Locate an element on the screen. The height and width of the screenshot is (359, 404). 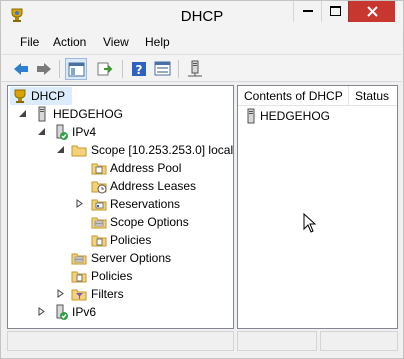
column-header-status: Status is located at coordinates (373, 96).